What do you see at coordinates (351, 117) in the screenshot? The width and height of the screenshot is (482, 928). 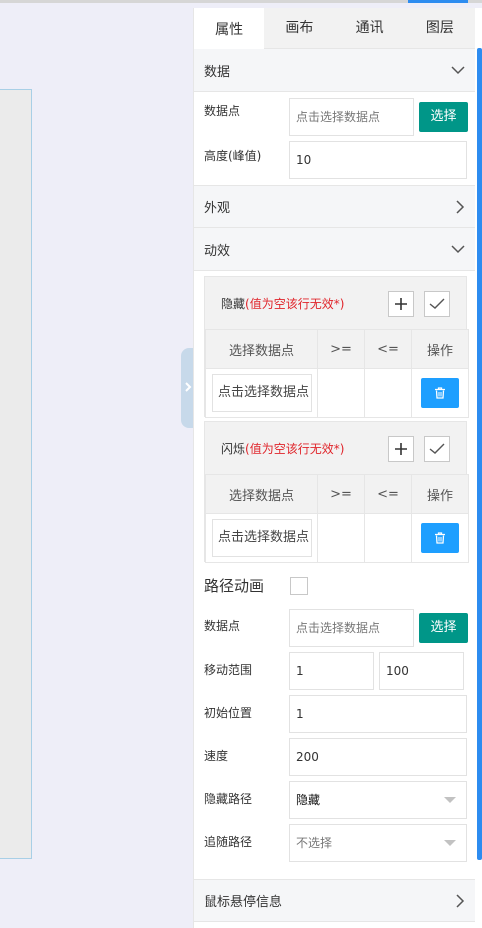 I see `data-datapoint-input: 点击选择数据点` at bounding box center [351, 117].